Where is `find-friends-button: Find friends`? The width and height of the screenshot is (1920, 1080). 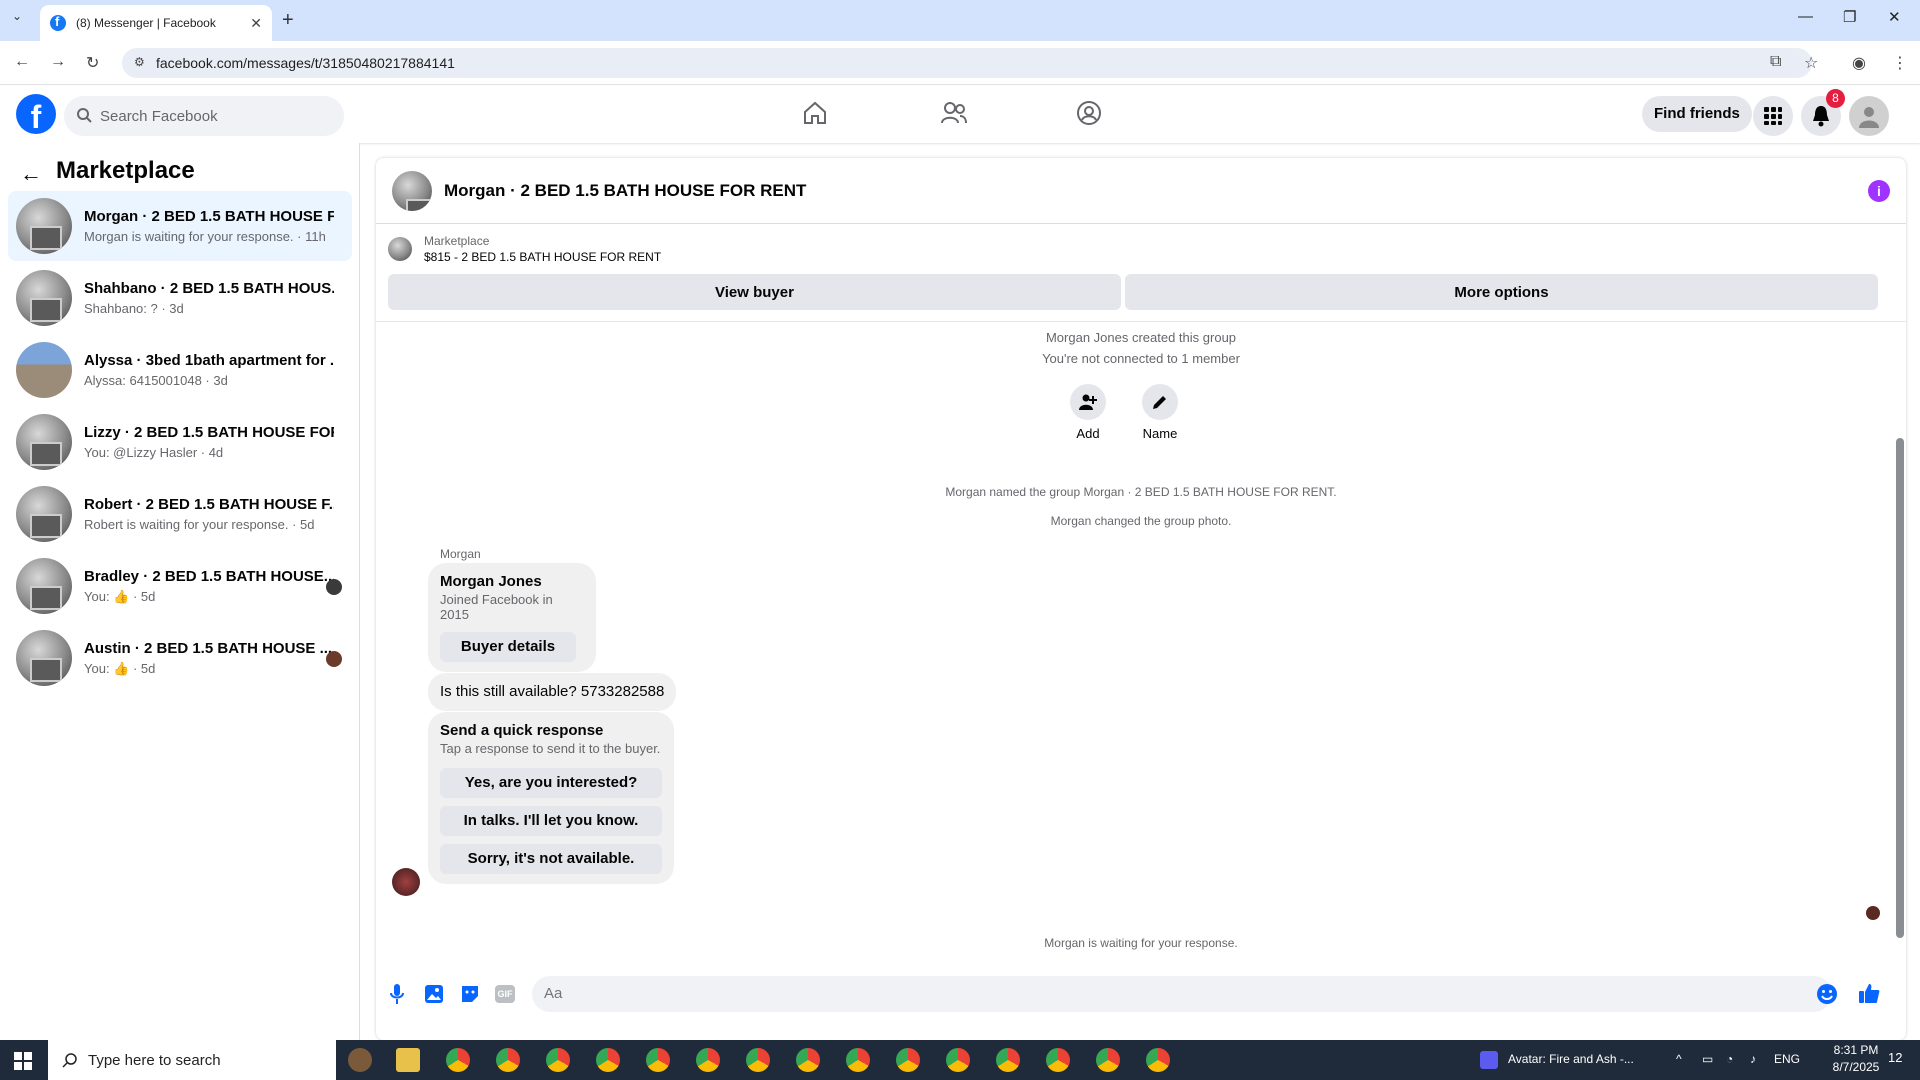 find-friends-button: Find friends is located at coordinates (1697, 114).